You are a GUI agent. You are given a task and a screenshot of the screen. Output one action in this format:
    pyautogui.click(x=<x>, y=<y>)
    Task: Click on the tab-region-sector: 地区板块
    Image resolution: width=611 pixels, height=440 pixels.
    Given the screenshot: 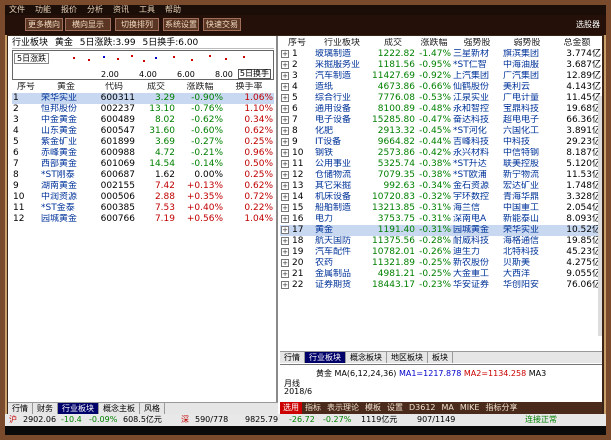 What is the action you would take?
    pyautogui.click(x=407, y=357)
    